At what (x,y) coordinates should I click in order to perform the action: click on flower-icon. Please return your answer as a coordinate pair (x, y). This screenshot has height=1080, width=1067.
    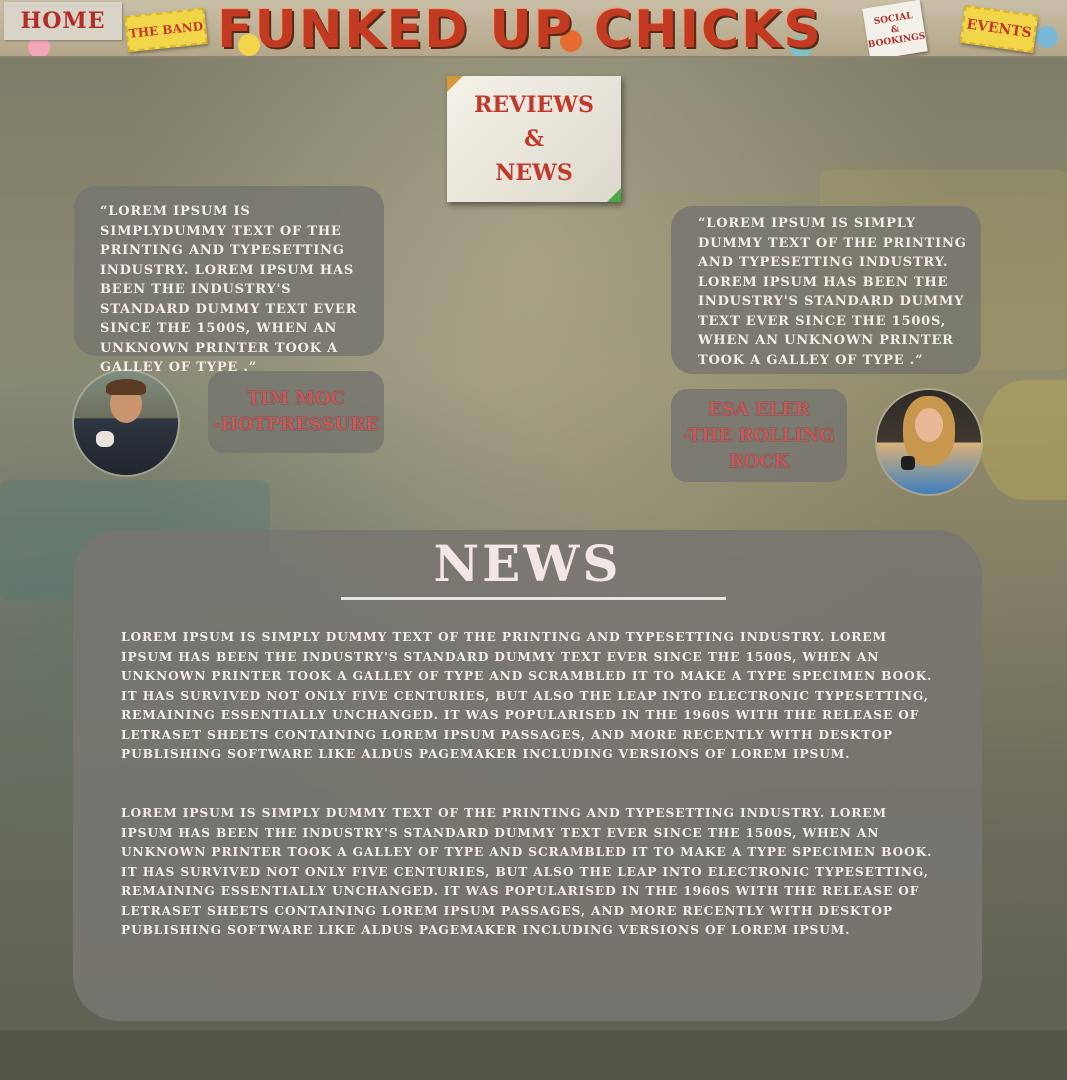
    Looking at the image, I should click on (1047, 37).